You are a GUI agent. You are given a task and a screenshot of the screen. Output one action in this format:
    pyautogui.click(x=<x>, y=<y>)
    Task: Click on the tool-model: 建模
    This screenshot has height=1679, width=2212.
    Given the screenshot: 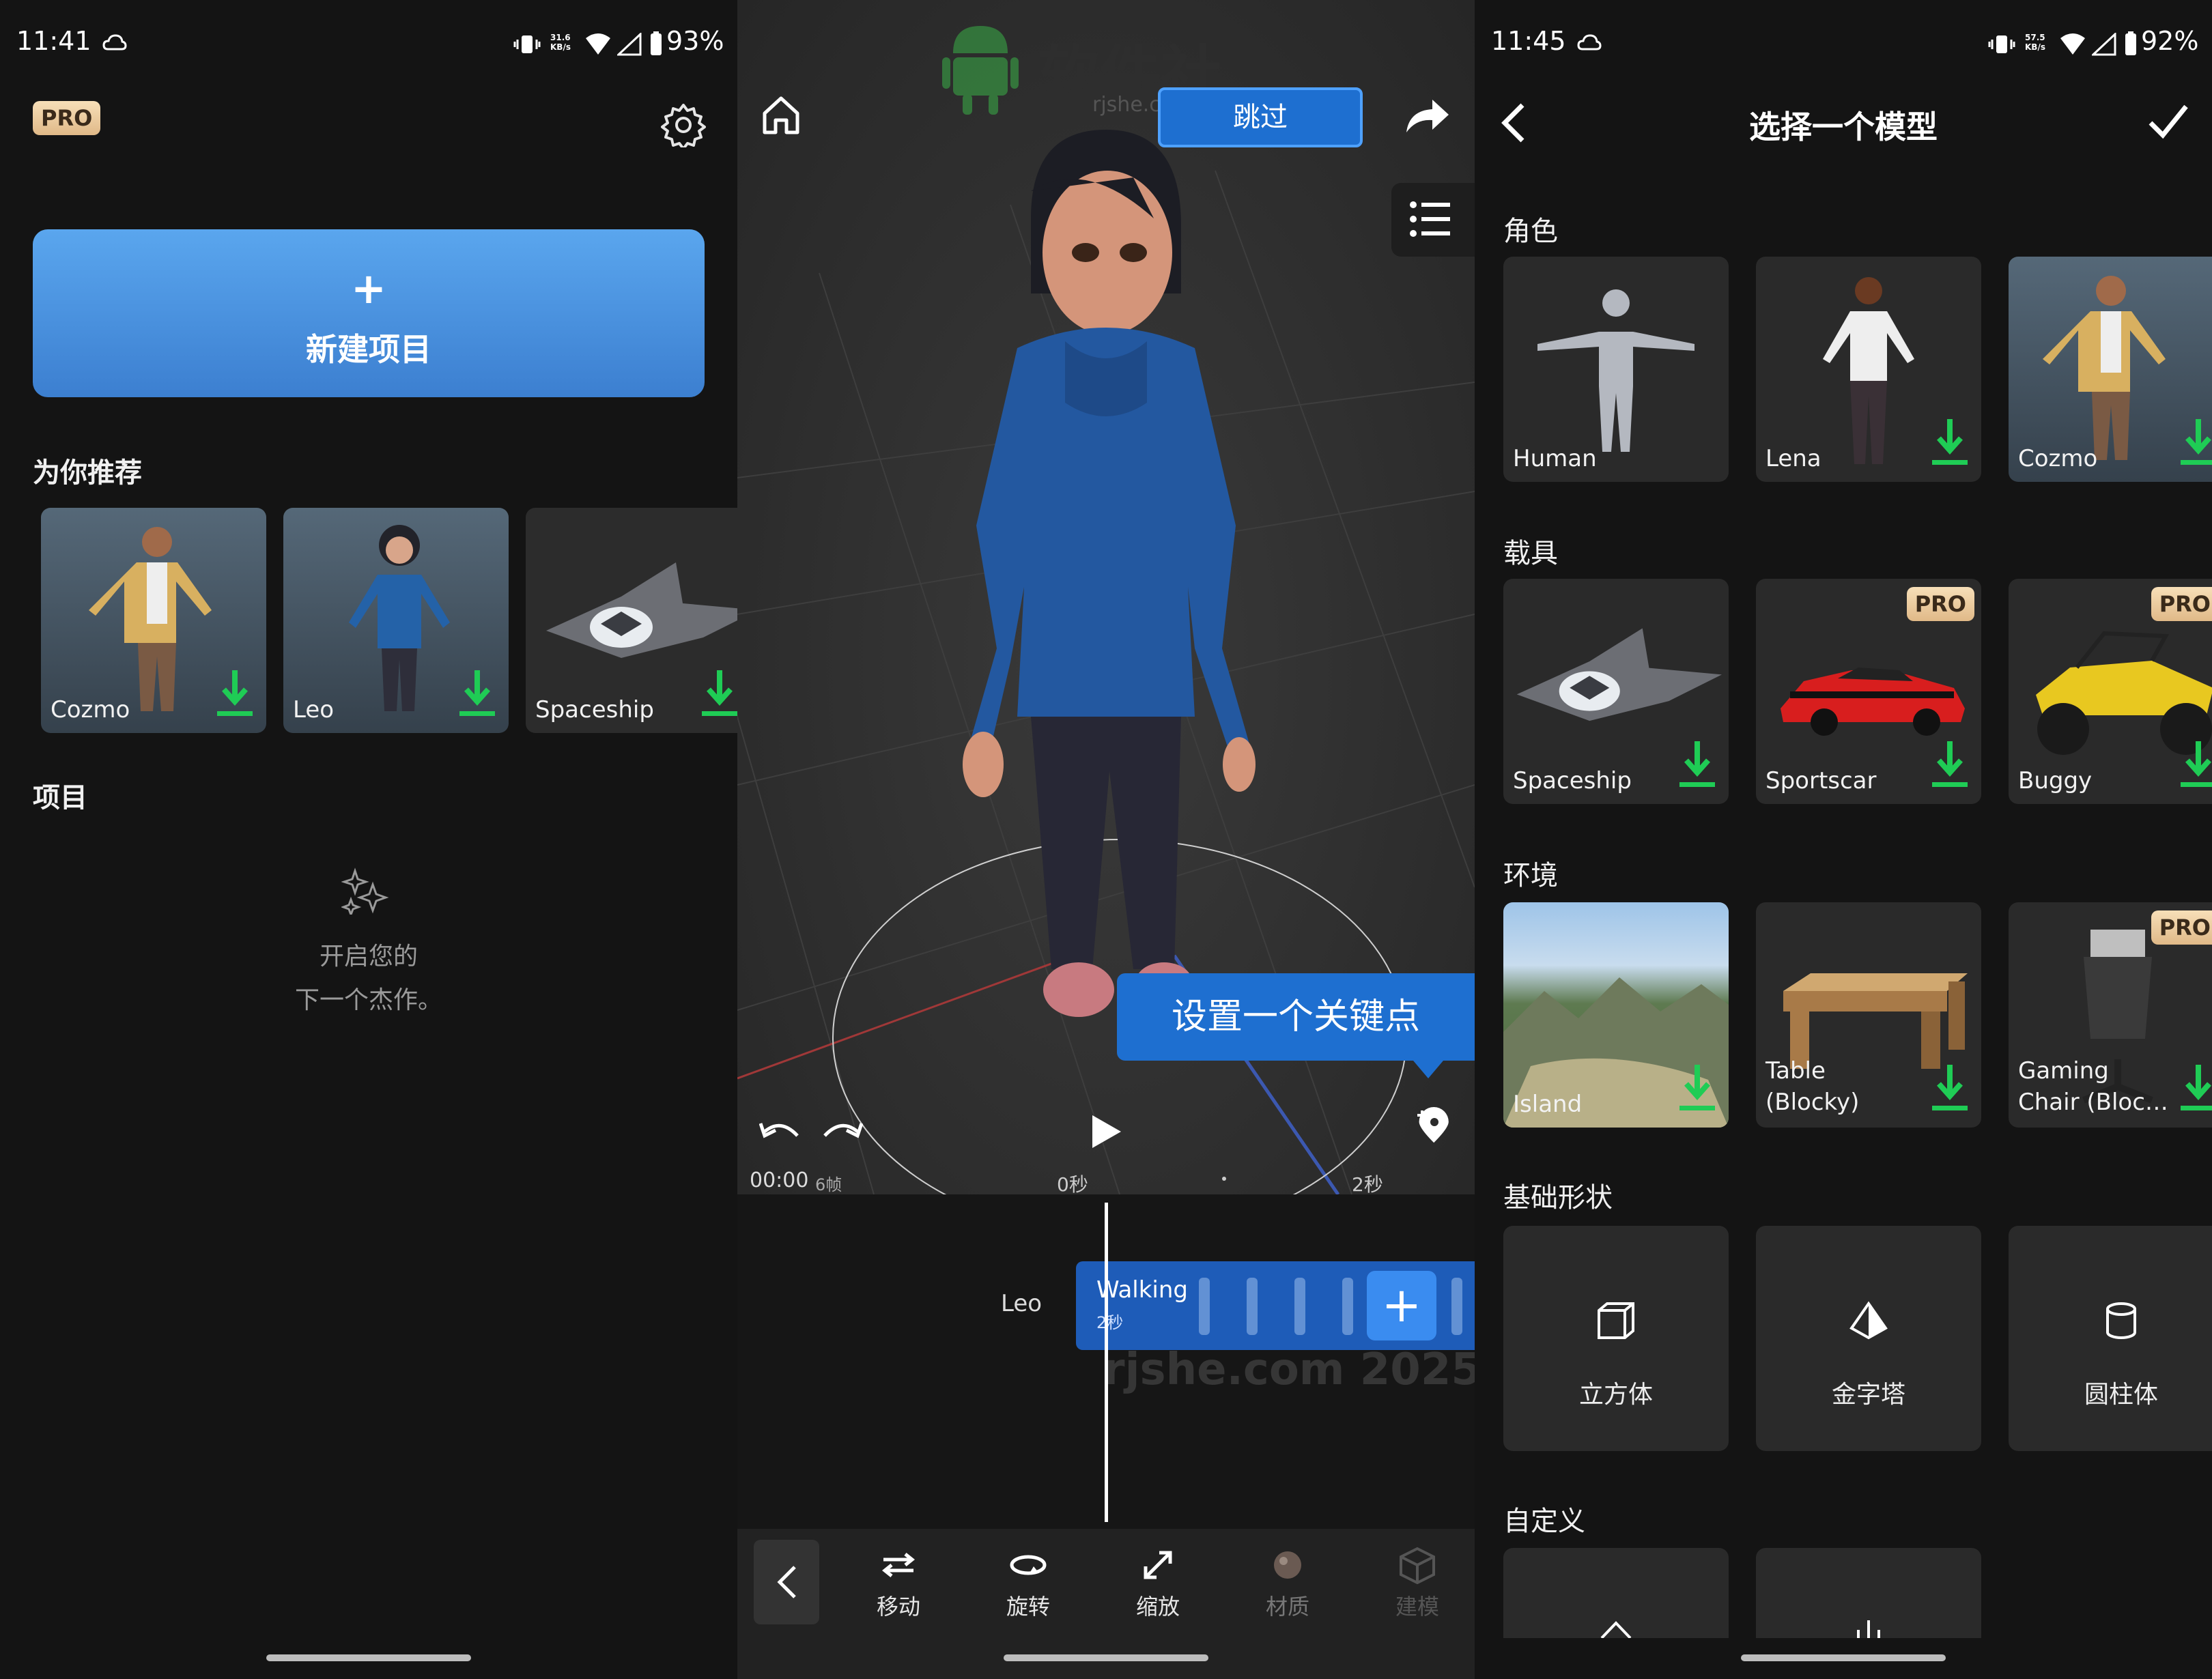 What is the action you would take?
    pyautogui.click(x=1417, y=1583)
    